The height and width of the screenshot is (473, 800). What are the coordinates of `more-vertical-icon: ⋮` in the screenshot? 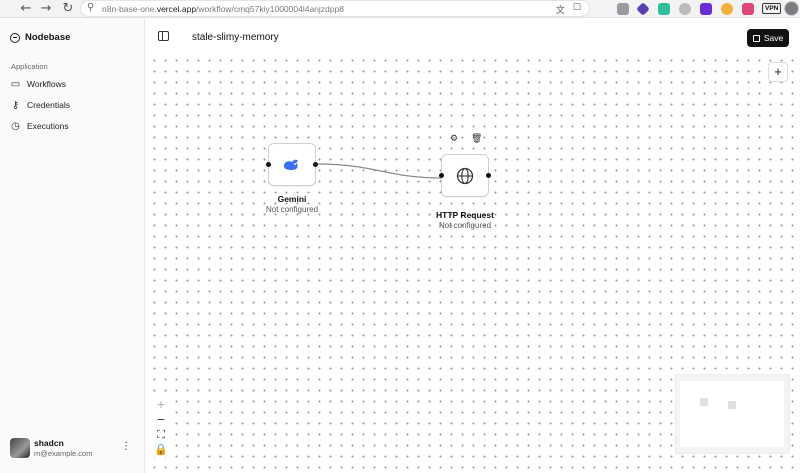 It's located at (126, 446).